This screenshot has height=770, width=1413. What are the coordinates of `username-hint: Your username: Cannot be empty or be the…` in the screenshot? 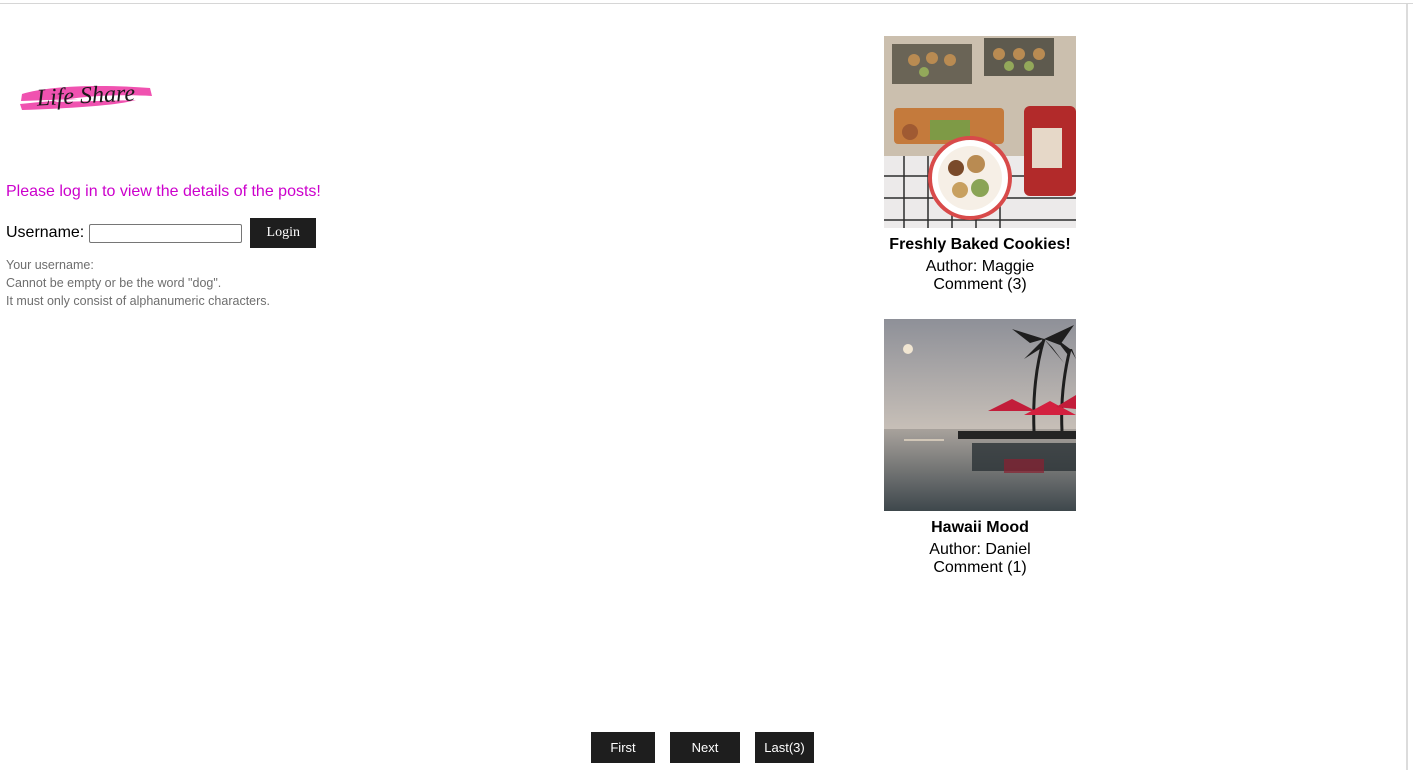 It's located at (138, 283).